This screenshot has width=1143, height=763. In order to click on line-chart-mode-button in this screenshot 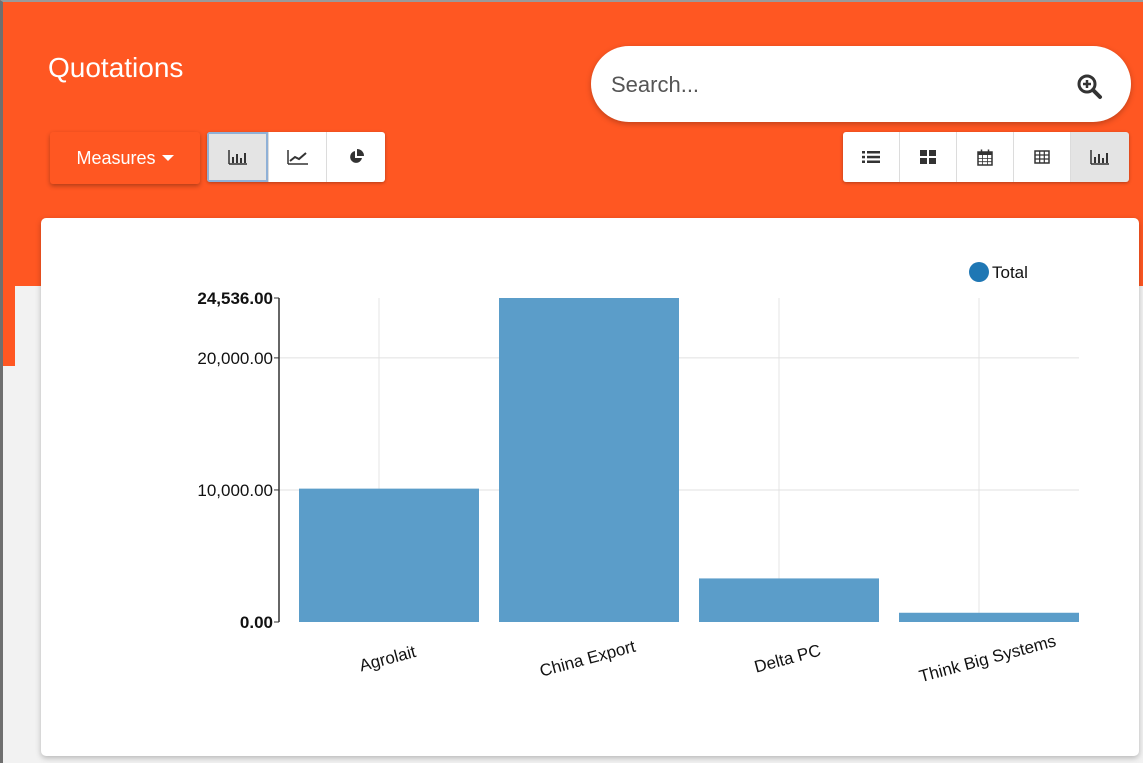, I will do `click(298, 157)`.